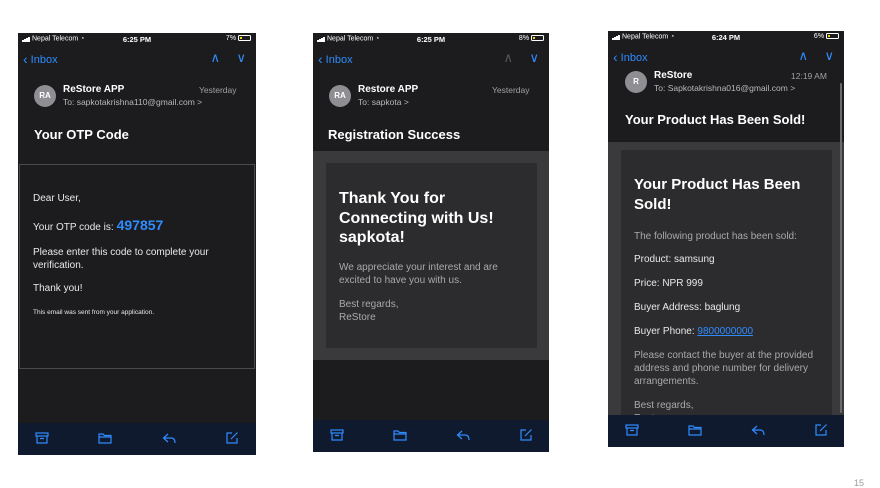 This screenshot has height=488, width=880. What do you see at coordinates (394, 134) in the screenshot?
I see `email-subject: Registration Success` at bounding box center [394, 134].